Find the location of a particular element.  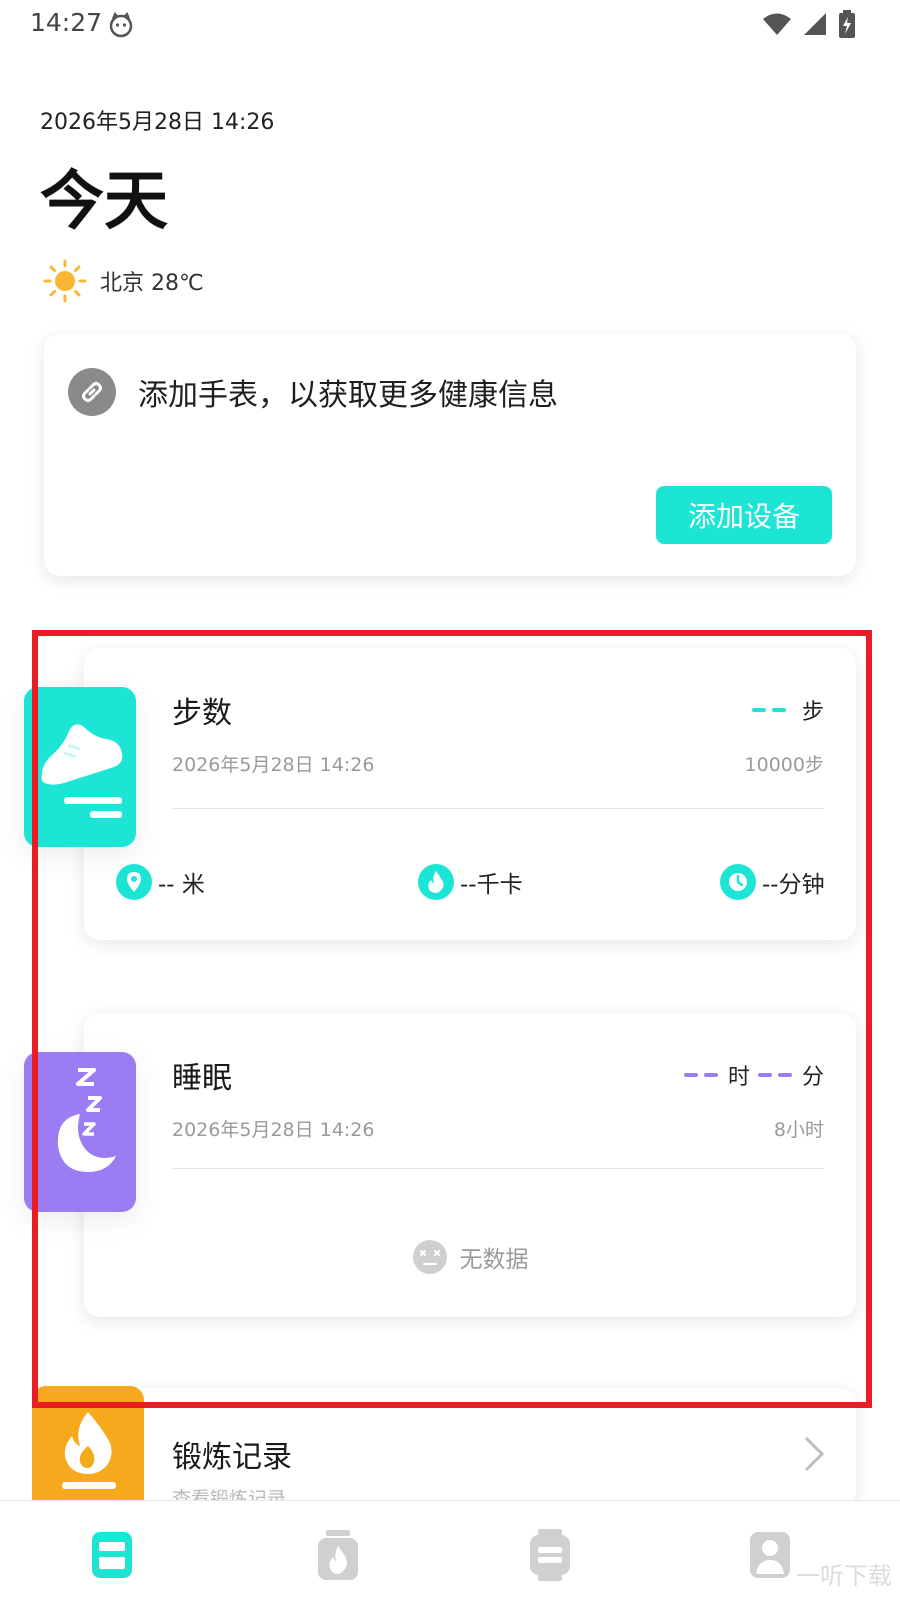

steps-date: 2026年5月28日 14:26 is located at coordinates (273, 765).